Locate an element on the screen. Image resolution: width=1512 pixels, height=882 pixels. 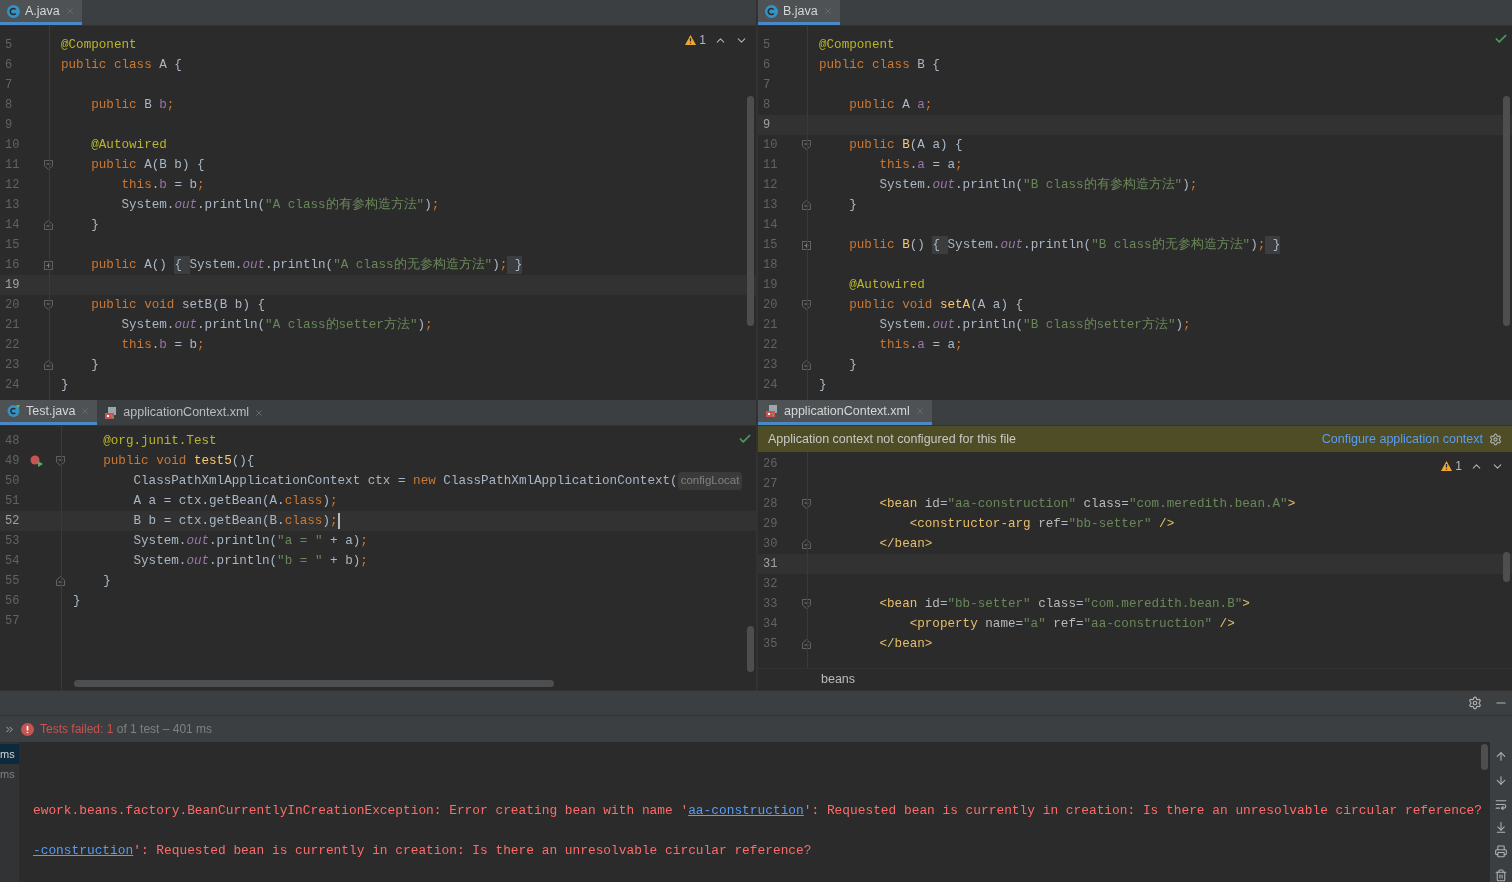
trash-icon is located at coordinates (1501, 875).